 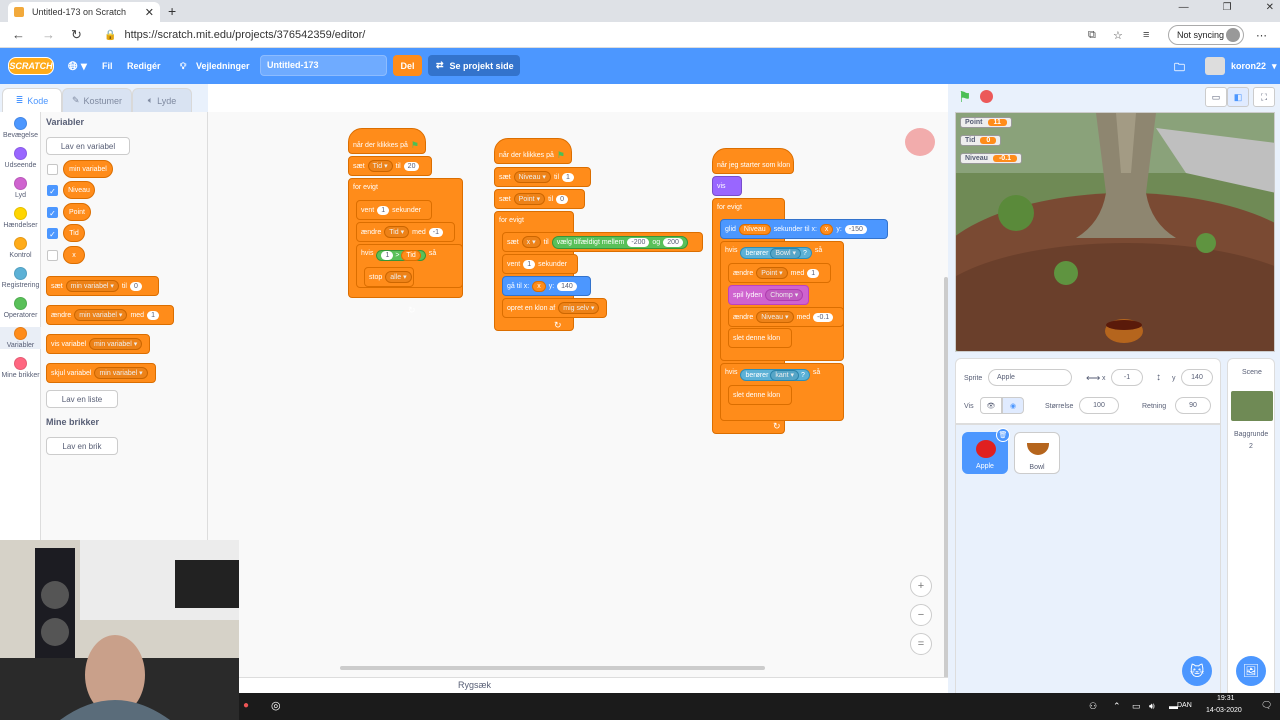 What do you see at coordinates (52, 212) in the screenshot?
I see `variable-checkbox-point: ✓` at bounding box center [52, 212].